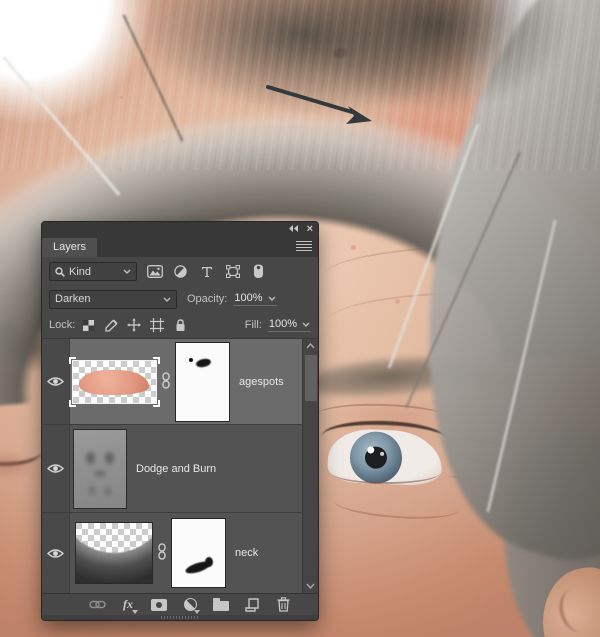  I want to click on layer-filter-row: Kind, so click(180, 271).